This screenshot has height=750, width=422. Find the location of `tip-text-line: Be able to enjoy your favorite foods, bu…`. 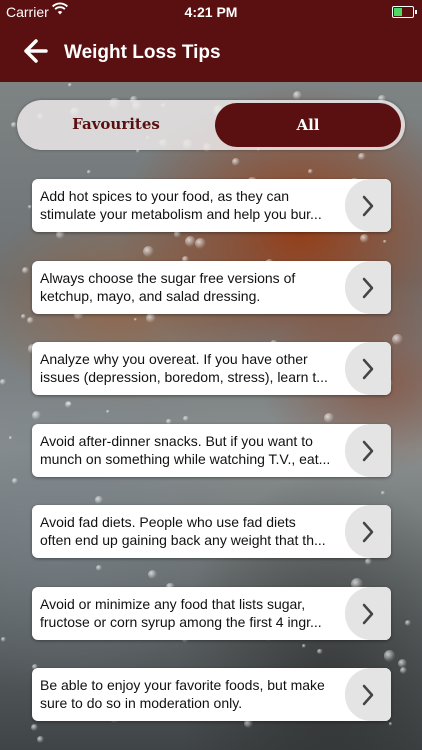

tip-text-line: Be able to enjoy your favorite foods, bu… is located at coordinates (182, 685).